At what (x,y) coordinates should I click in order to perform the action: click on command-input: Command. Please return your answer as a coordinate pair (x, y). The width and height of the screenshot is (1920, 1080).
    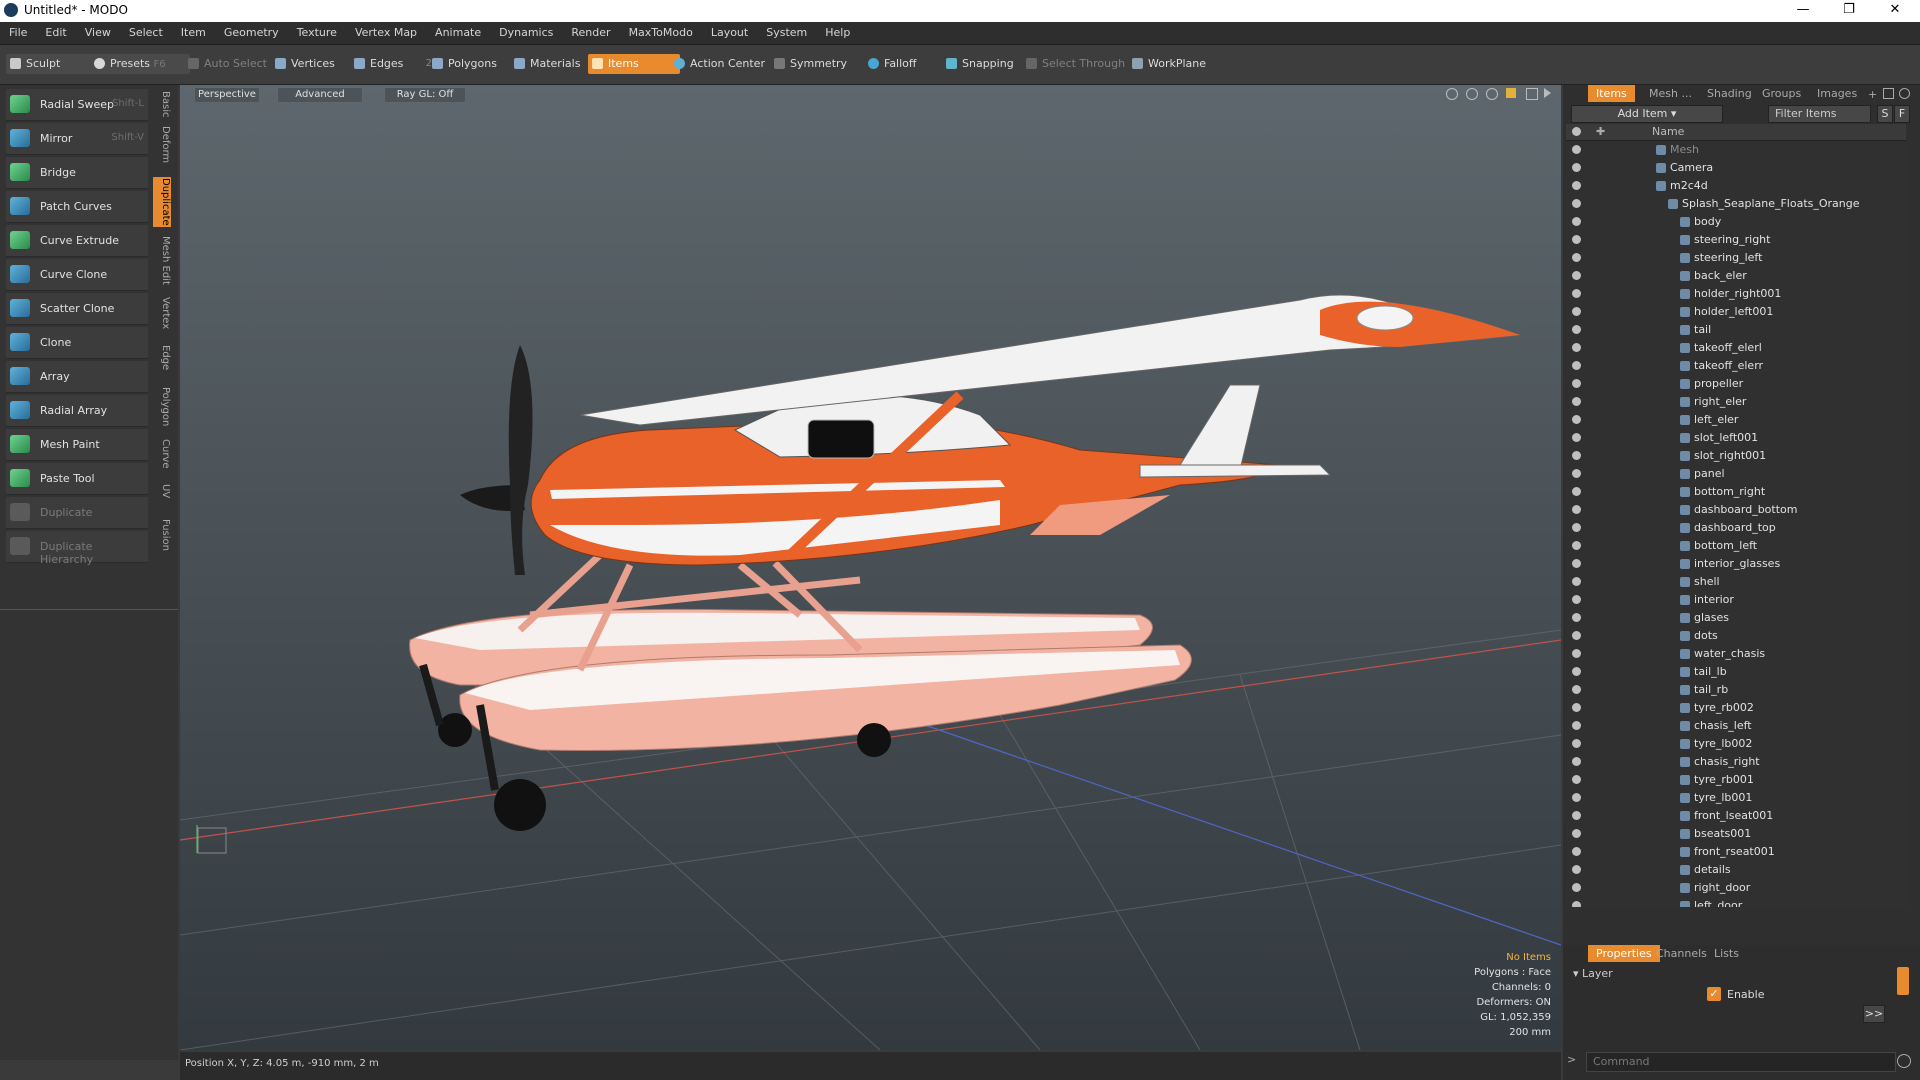
    Looking at the image, I should click on (1741, 1062).